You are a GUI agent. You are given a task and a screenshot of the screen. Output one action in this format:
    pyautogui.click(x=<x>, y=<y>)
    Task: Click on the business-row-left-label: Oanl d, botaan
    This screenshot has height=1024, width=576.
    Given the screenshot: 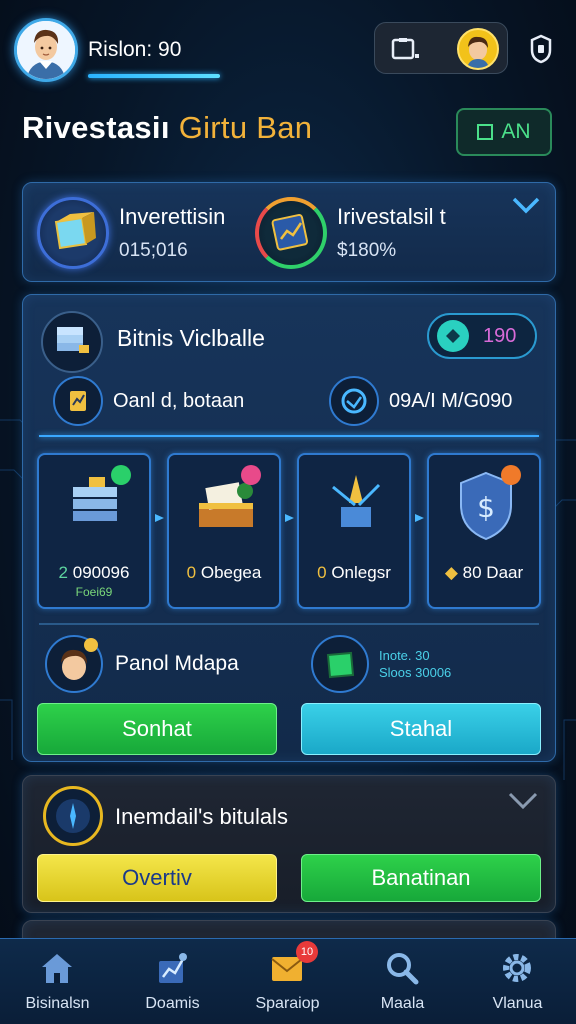 What is the action you would take?
    pyautogui.click(x=179, y=400)
    